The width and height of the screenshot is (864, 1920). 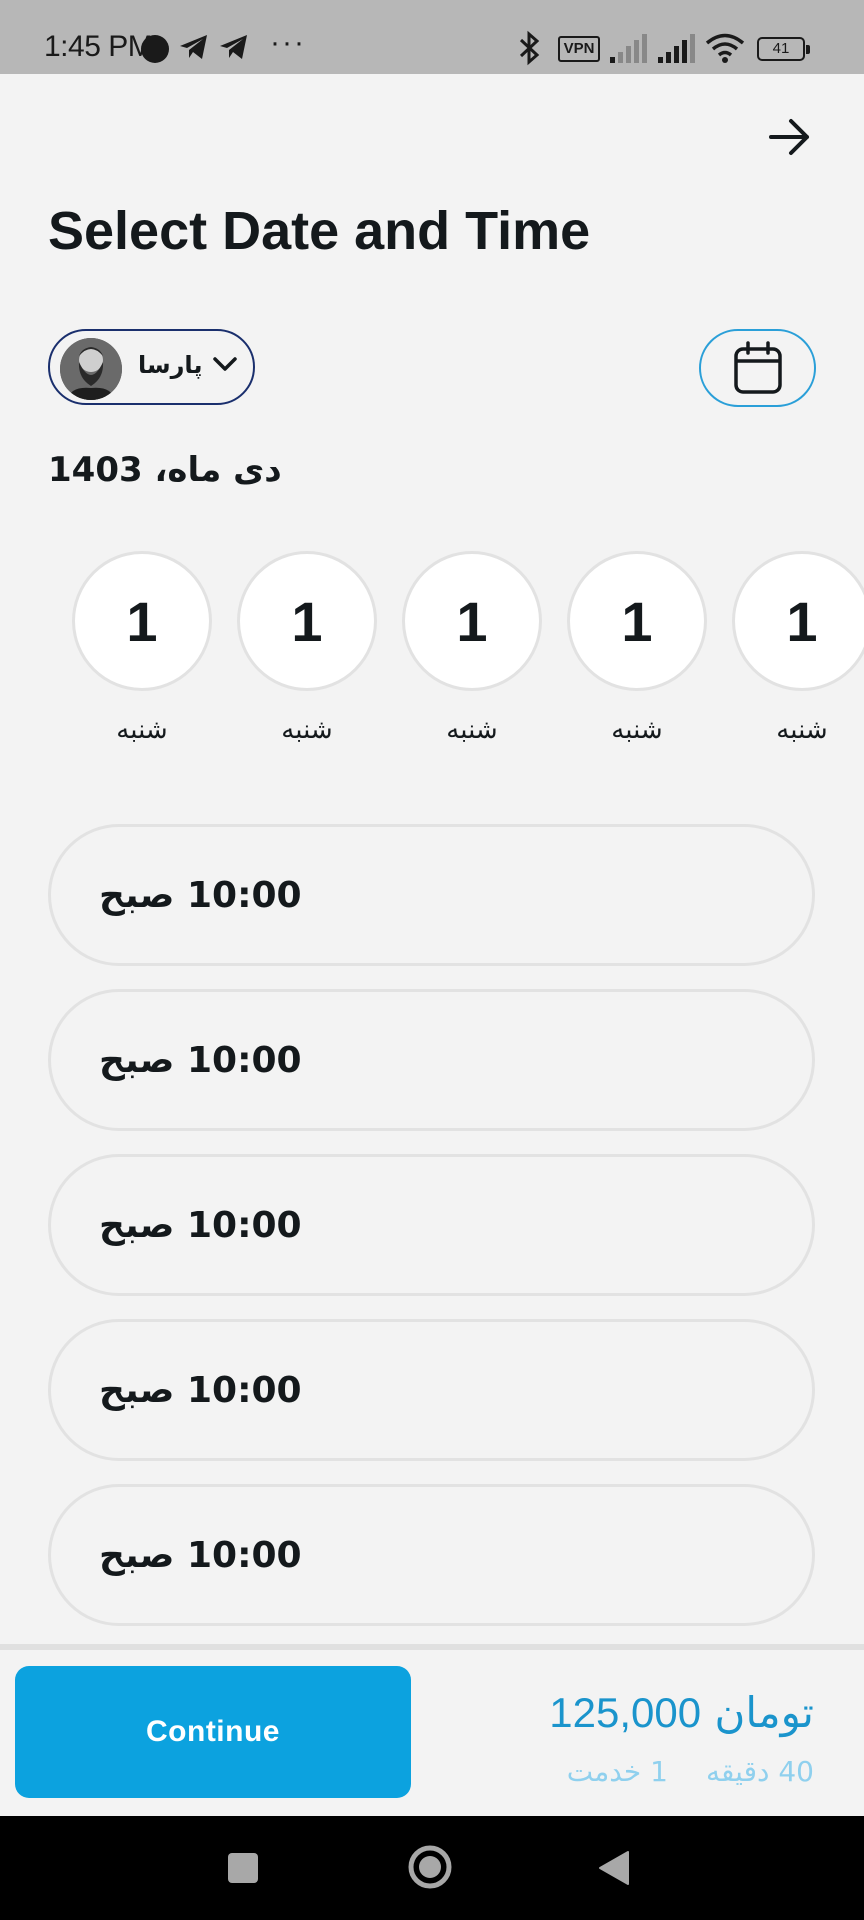 I want to click on bluetooth-icon, so click(x=529, y=48).